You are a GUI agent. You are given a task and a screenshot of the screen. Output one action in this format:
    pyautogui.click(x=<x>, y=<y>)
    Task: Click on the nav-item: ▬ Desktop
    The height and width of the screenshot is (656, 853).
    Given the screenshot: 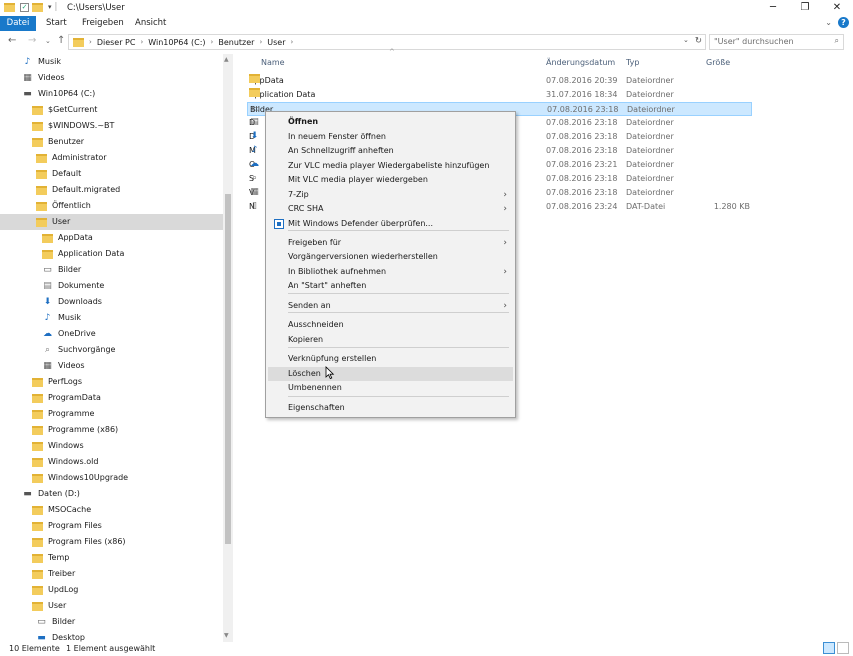 What is the action you would take?
    pyautogui.click(x=60, y=636)
    